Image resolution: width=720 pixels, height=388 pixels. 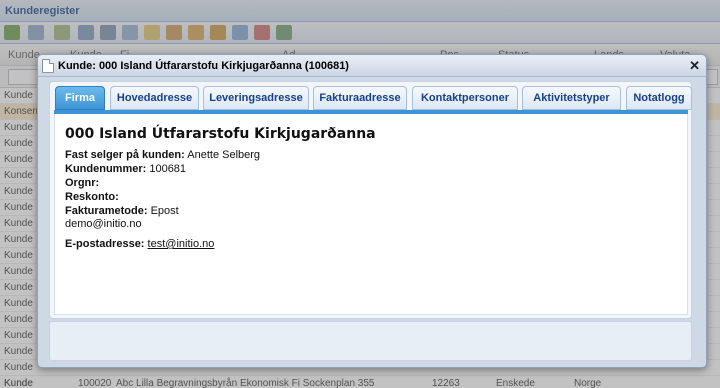 I want to click on orgnr-line: Orgnr:, so click(x=82, y=183).